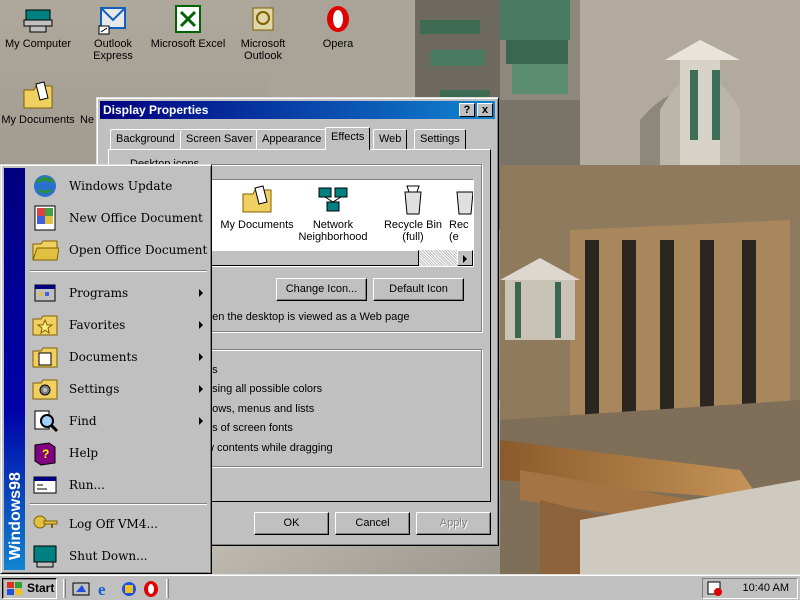  I want to click on menu-item-find: Find, so click(118, 421).